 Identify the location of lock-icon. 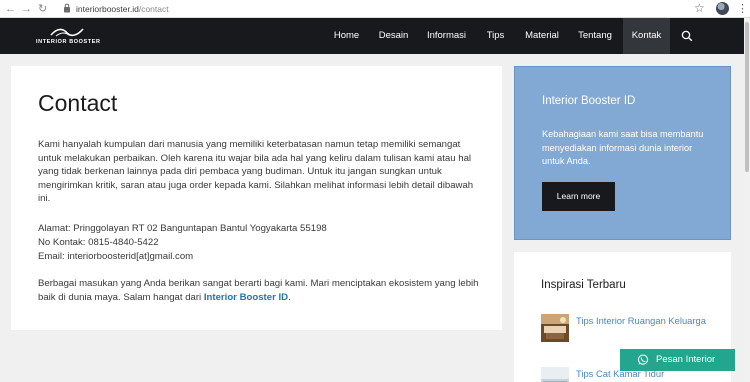
(67, 8).